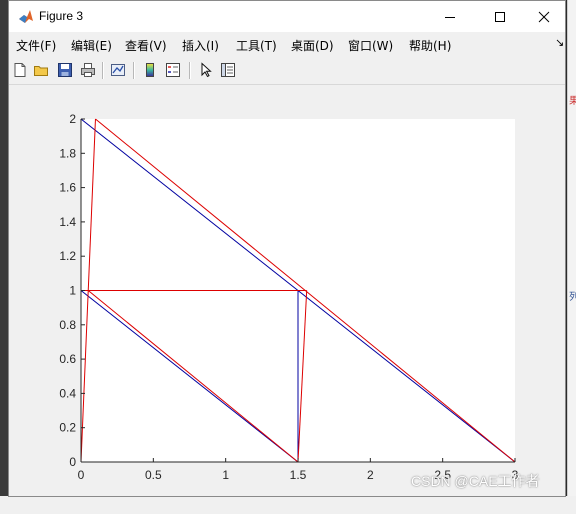 This screenshot has width=576, height=514. Describe the element at coordinates (287, 71) in the screenshot. I see `toolbar` at that location.